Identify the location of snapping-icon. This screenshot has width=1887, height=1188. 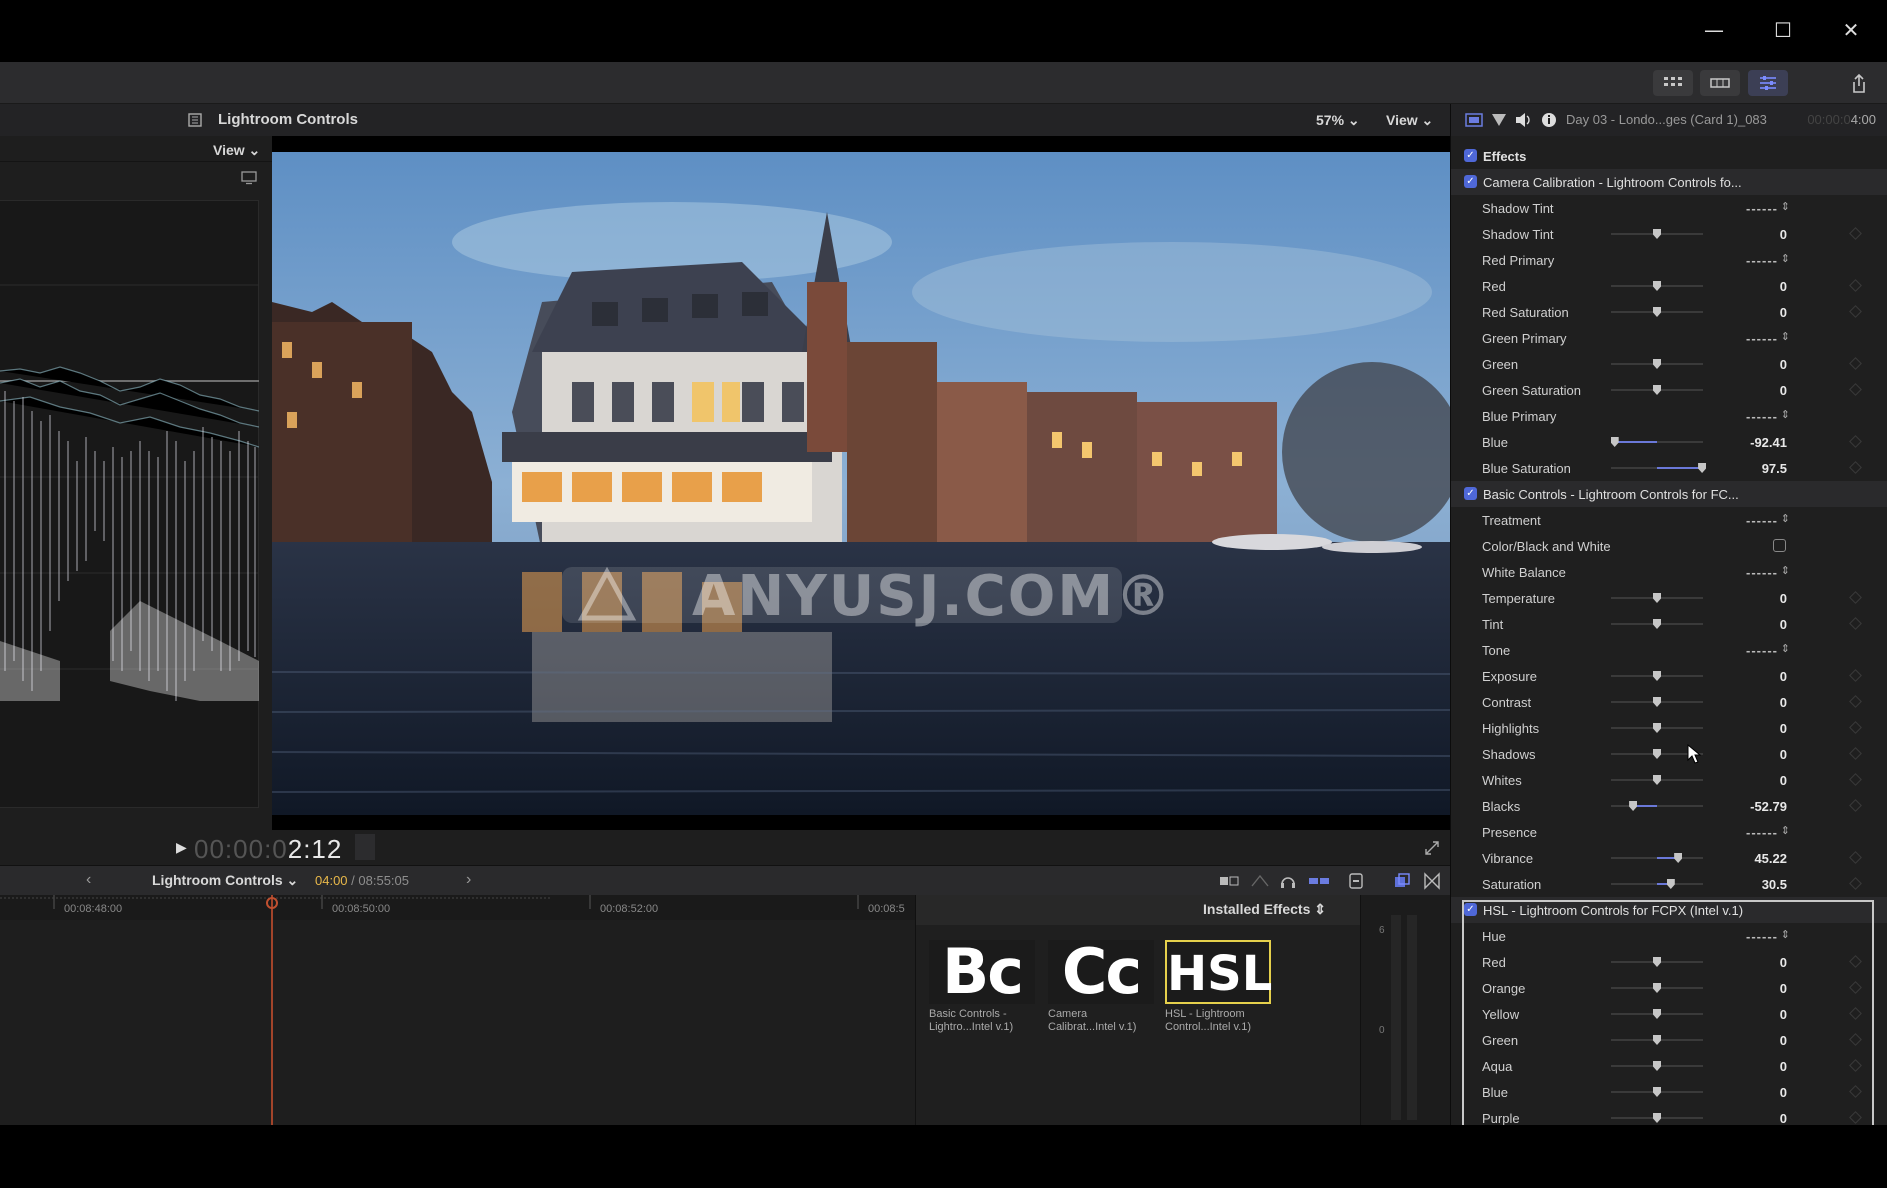
(1319, 881).